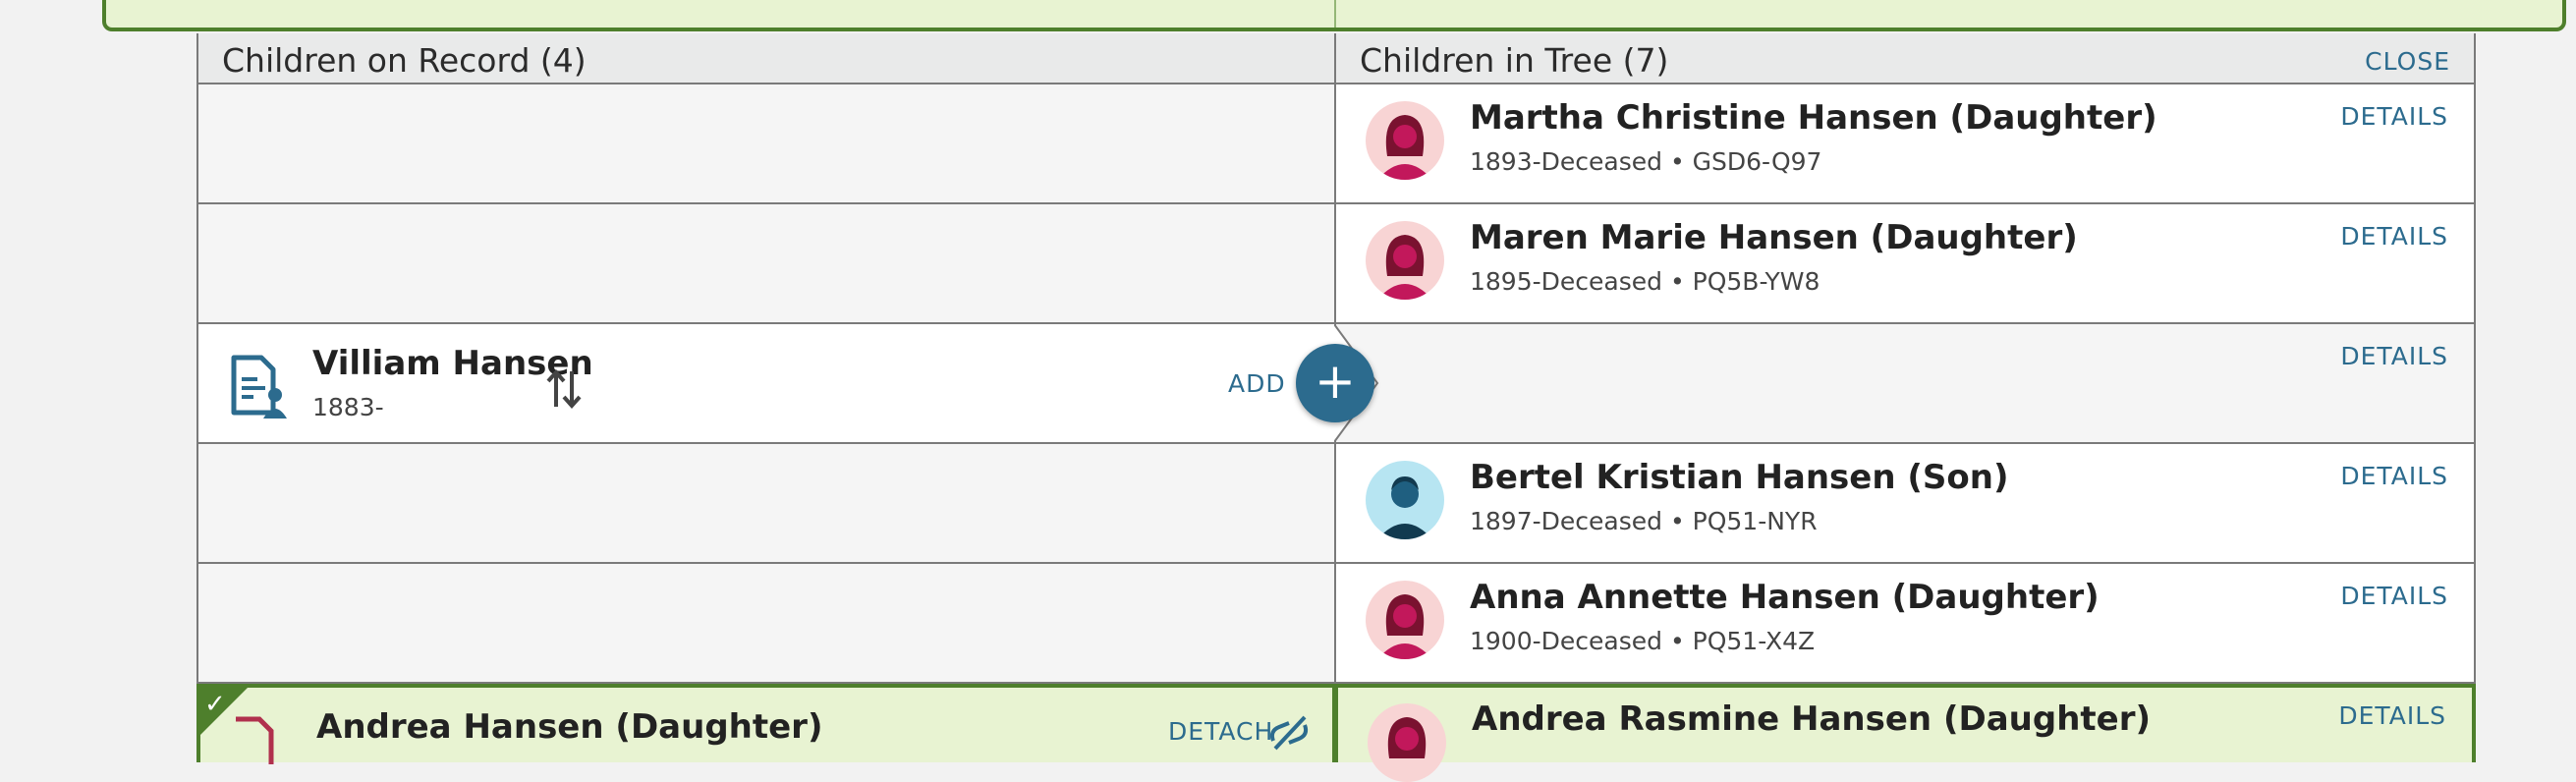 Image resolution: width=2576 pixels, height=782 pixels. What do you see at coordinates (1905, 384) in the screenshot?
I see `tree-empty-row: DETAILS` at bounding box center [1905, 384].